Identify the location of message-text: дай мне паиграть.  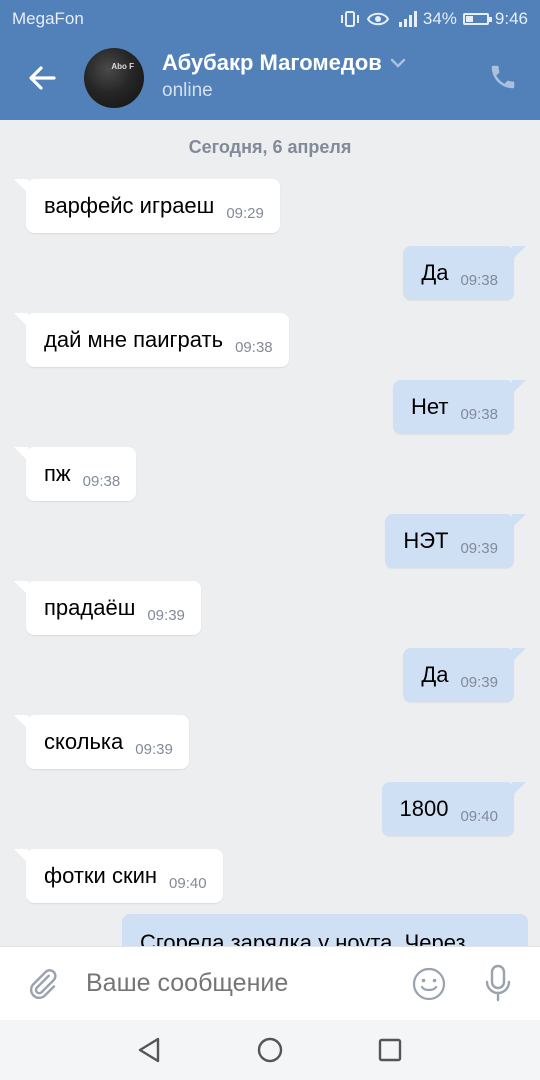
(134, 339).